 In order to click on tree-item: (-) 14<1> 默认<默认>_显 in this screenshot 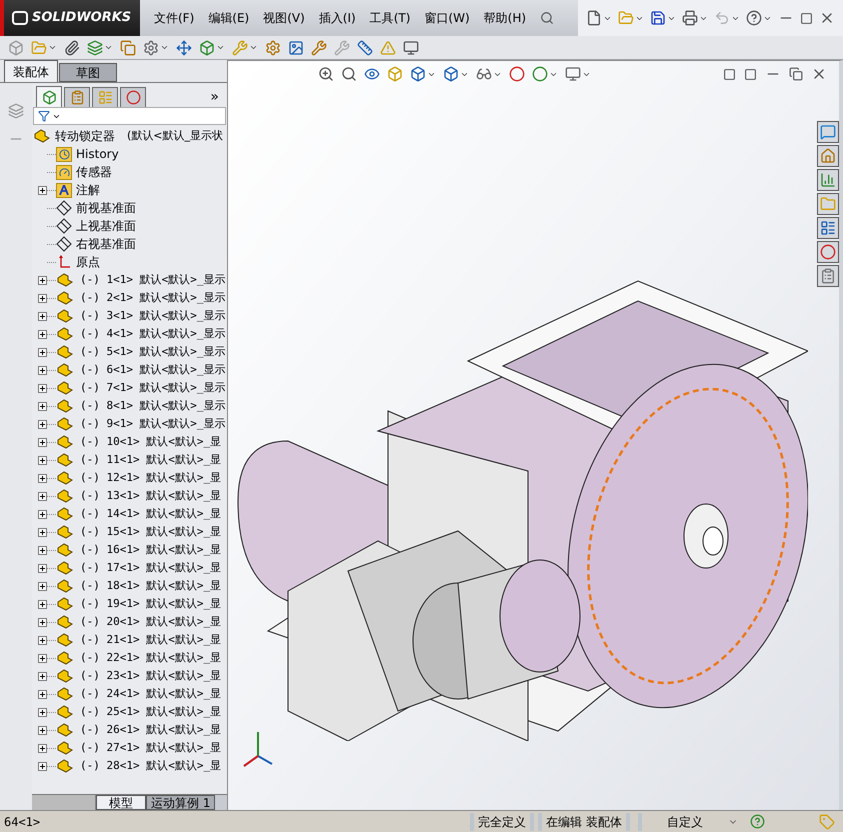, I will do `click(151, 514)`.